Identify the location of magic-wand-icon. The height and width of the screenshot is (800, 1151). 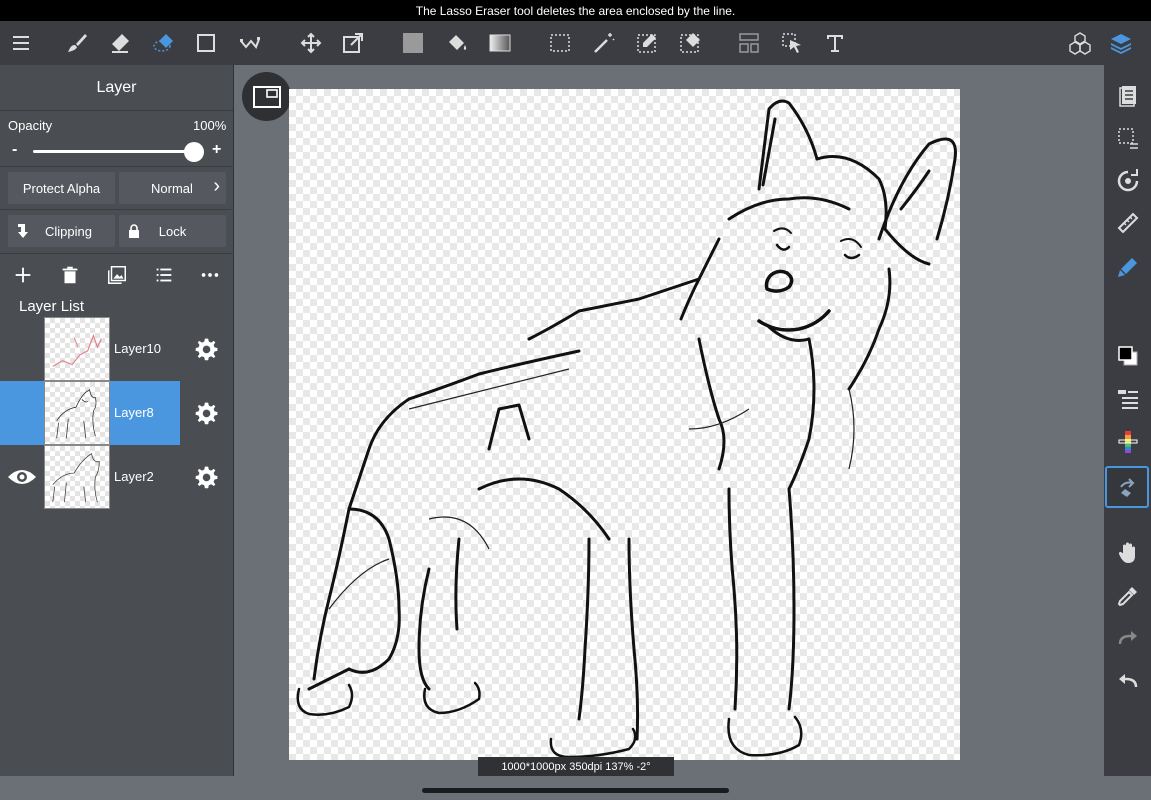
(604, 43).